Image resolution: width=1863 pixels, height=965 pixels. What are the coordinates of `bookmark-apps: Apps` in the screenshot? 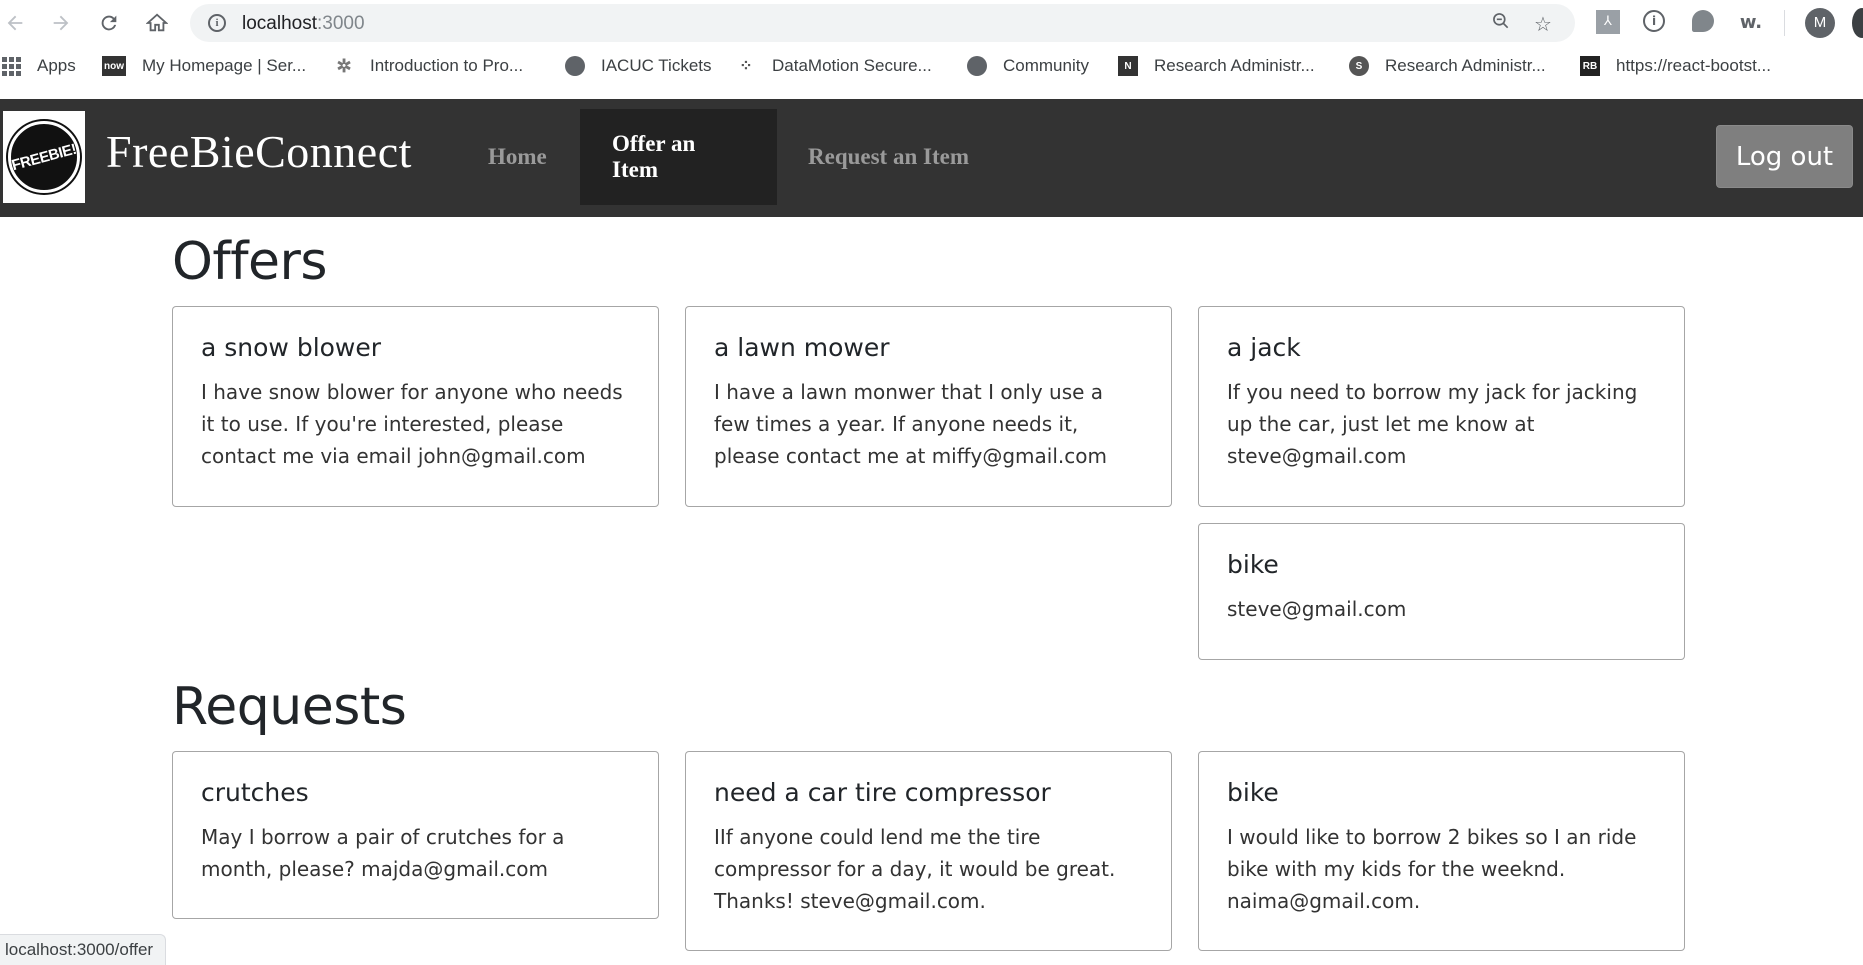 It's located at (39, 66).